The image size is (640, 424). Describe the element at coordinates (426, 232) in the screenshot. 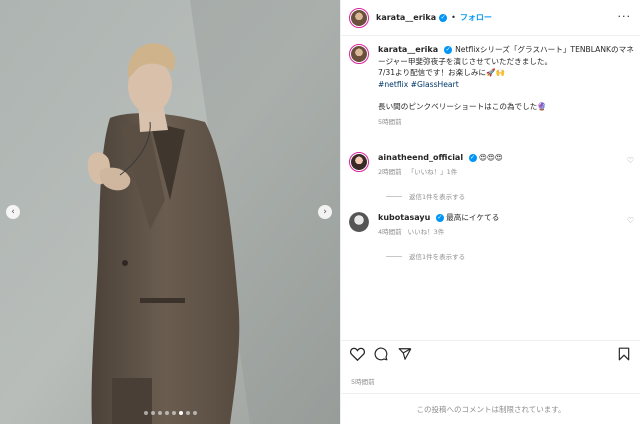

I see `comment-likes: いいね！3件` at that location.